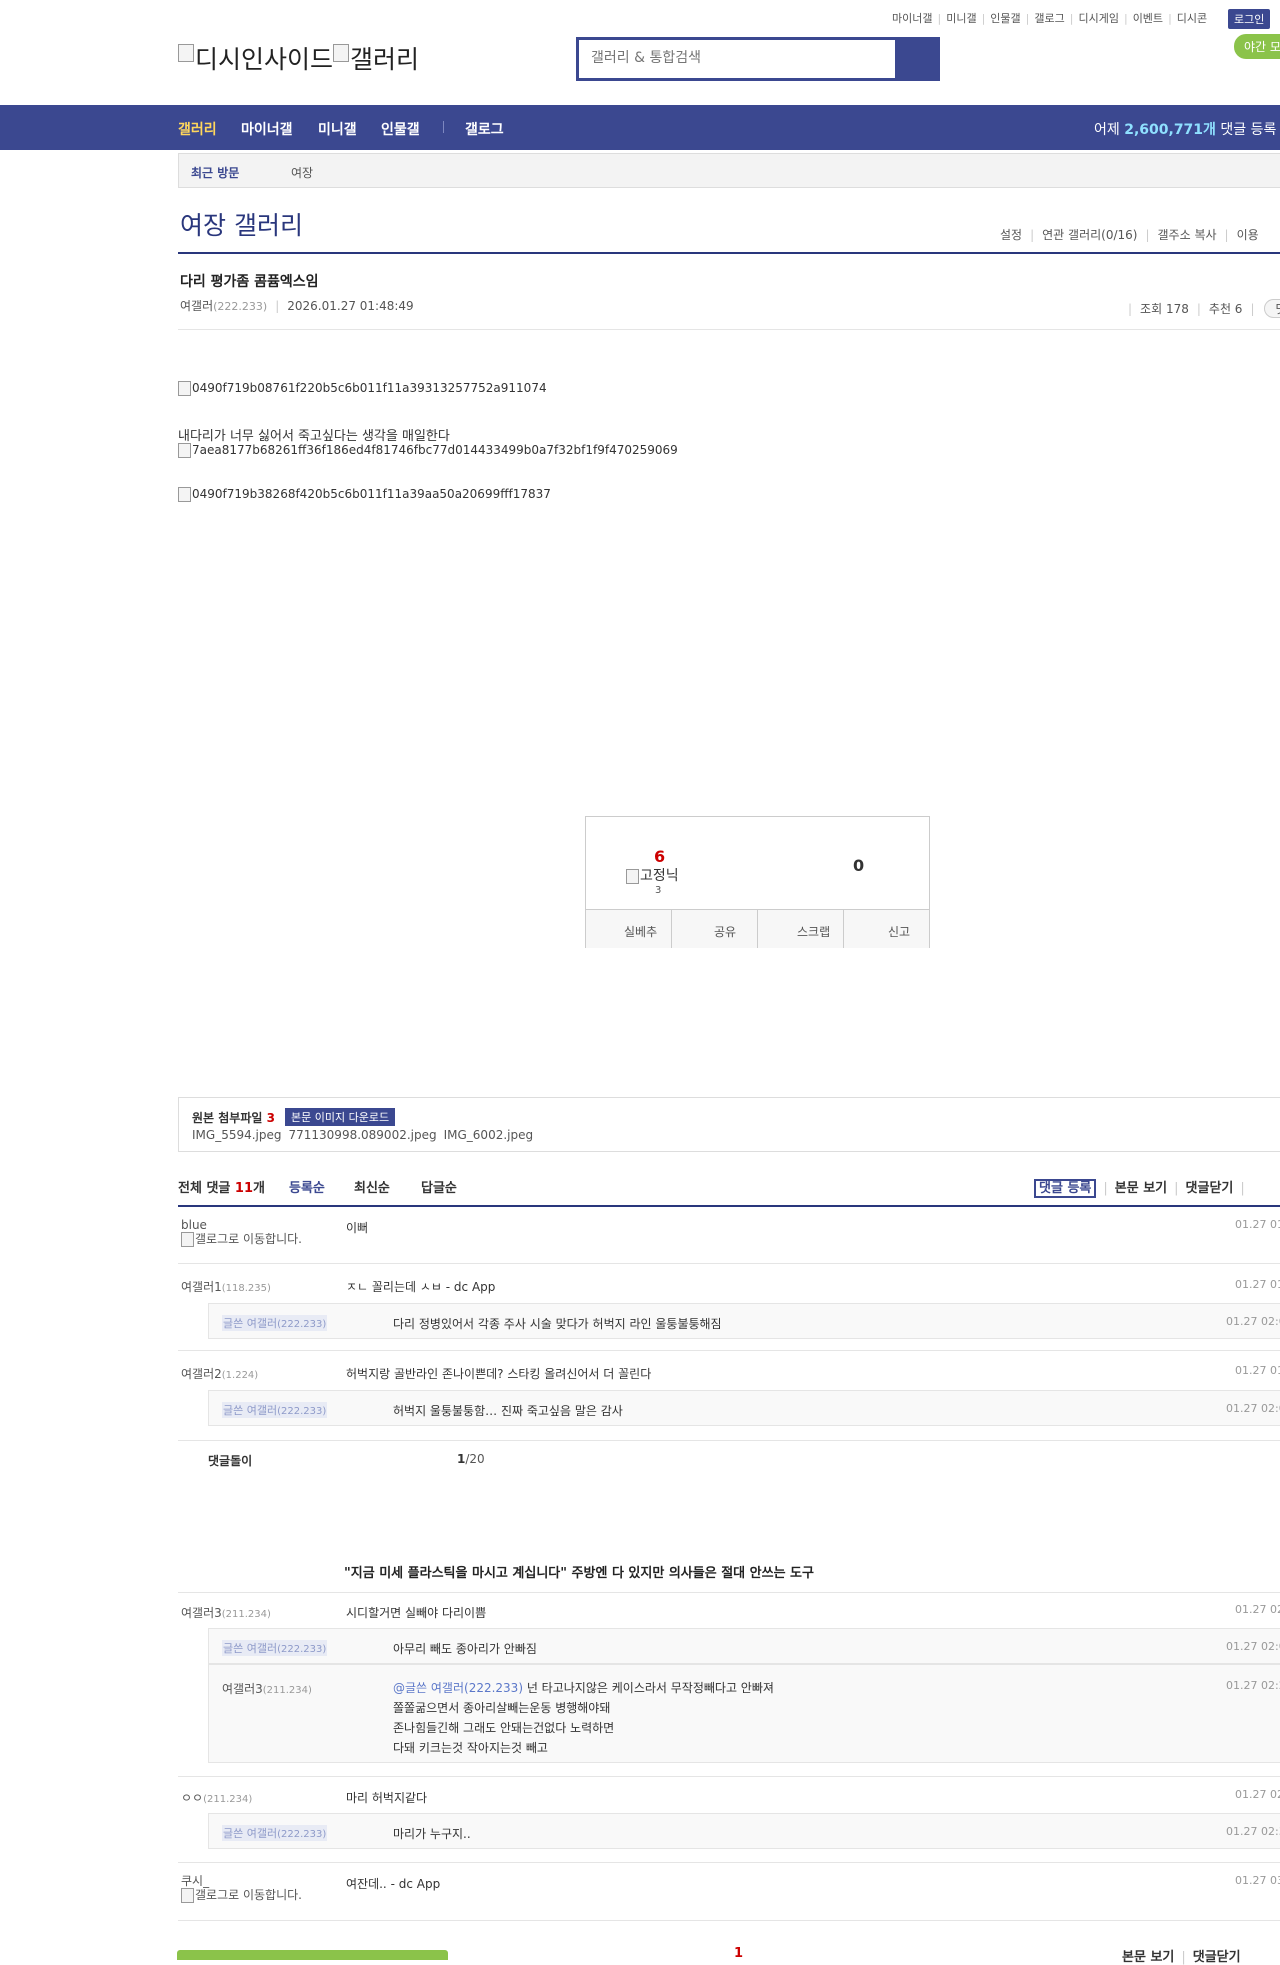 The height and width of the screenshot is (1965, 1280). I want to click on reply-nick: 여갤러3(211.234), so click(267, 1688).